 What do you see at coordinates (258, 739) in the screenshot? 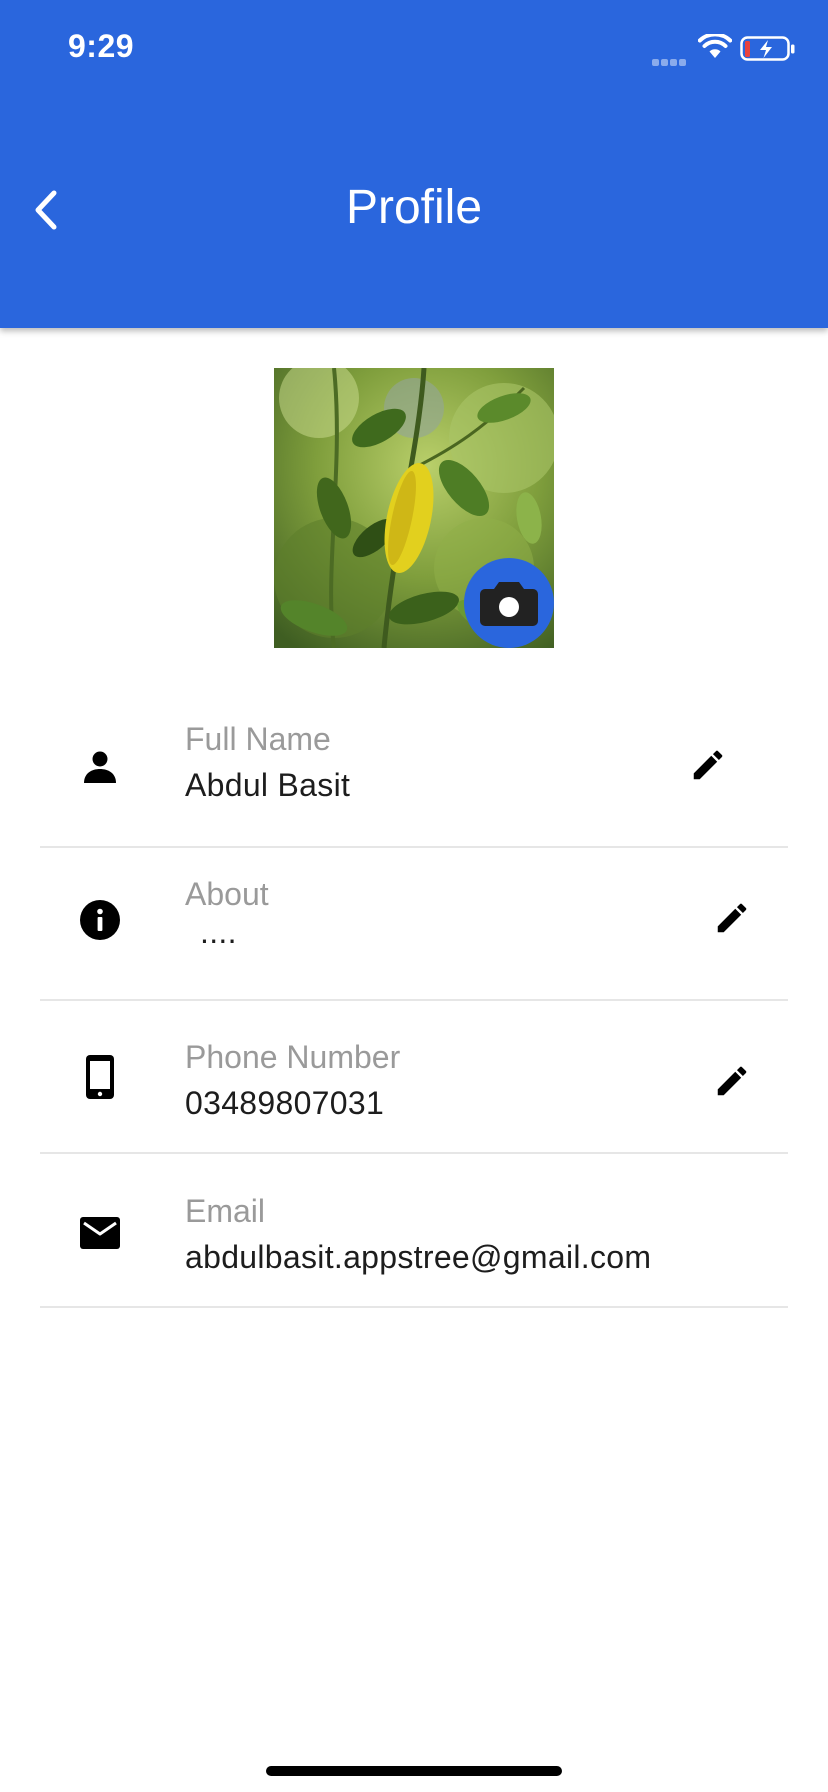
I see `field-label: Full Name` at bounding box center [258, 739].